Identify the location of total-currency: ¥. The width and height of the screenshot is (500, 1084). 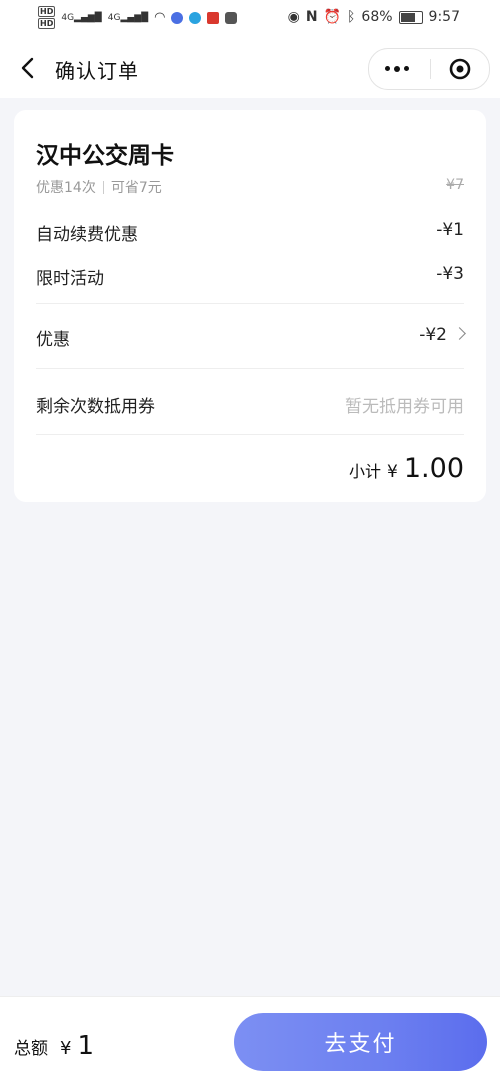
(66, 1048).